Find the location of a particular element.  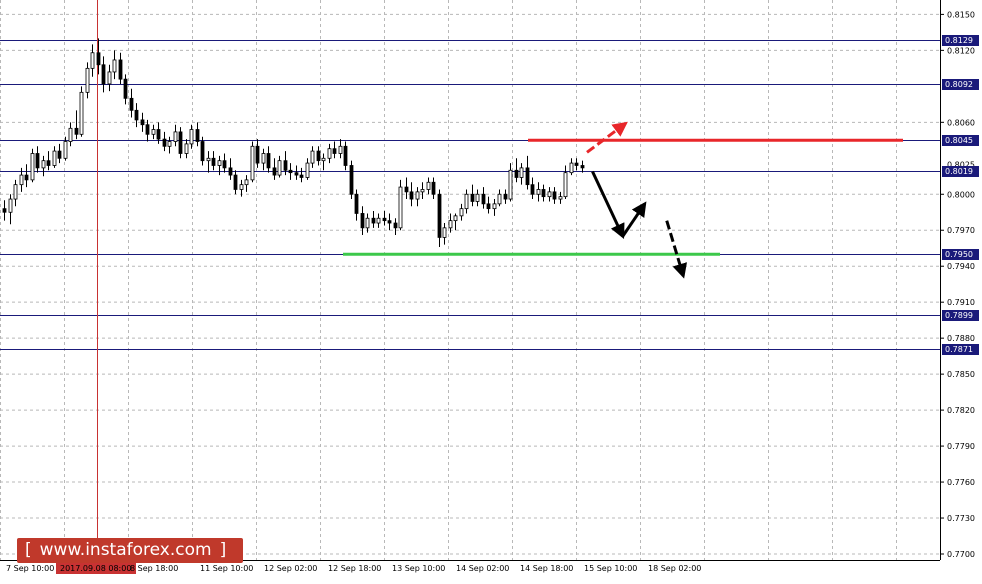

time-tick-label: 12 Sep 18:00 is located at coordinates (354, 568).